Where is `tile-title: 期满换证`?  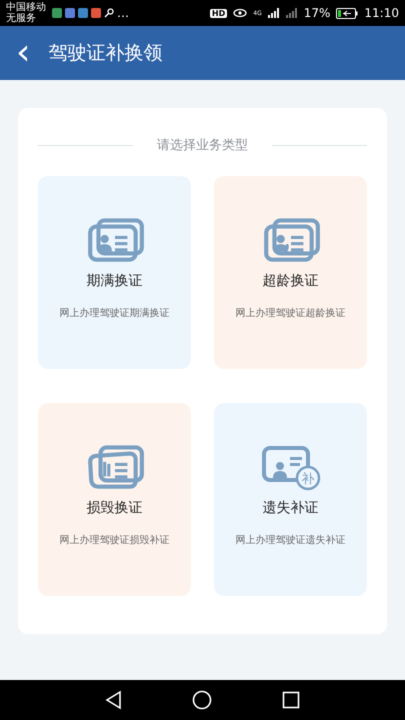 tile-title: 期满换证 is located at coordinates (114, 281).